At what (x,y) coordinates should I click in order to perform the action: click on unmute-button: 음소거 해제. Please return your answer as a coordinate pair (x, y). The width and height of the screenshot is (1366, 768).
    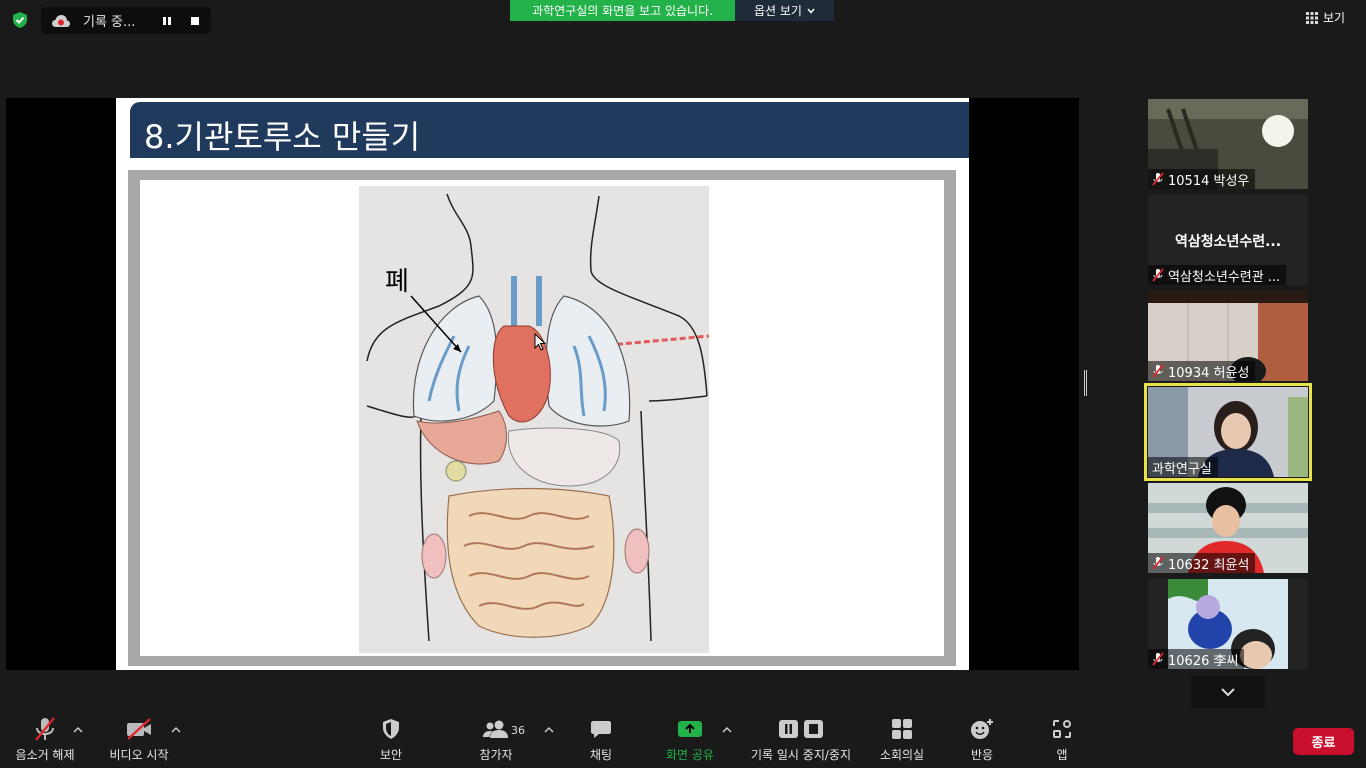
    Looking at the image, I should click on (45, 738).